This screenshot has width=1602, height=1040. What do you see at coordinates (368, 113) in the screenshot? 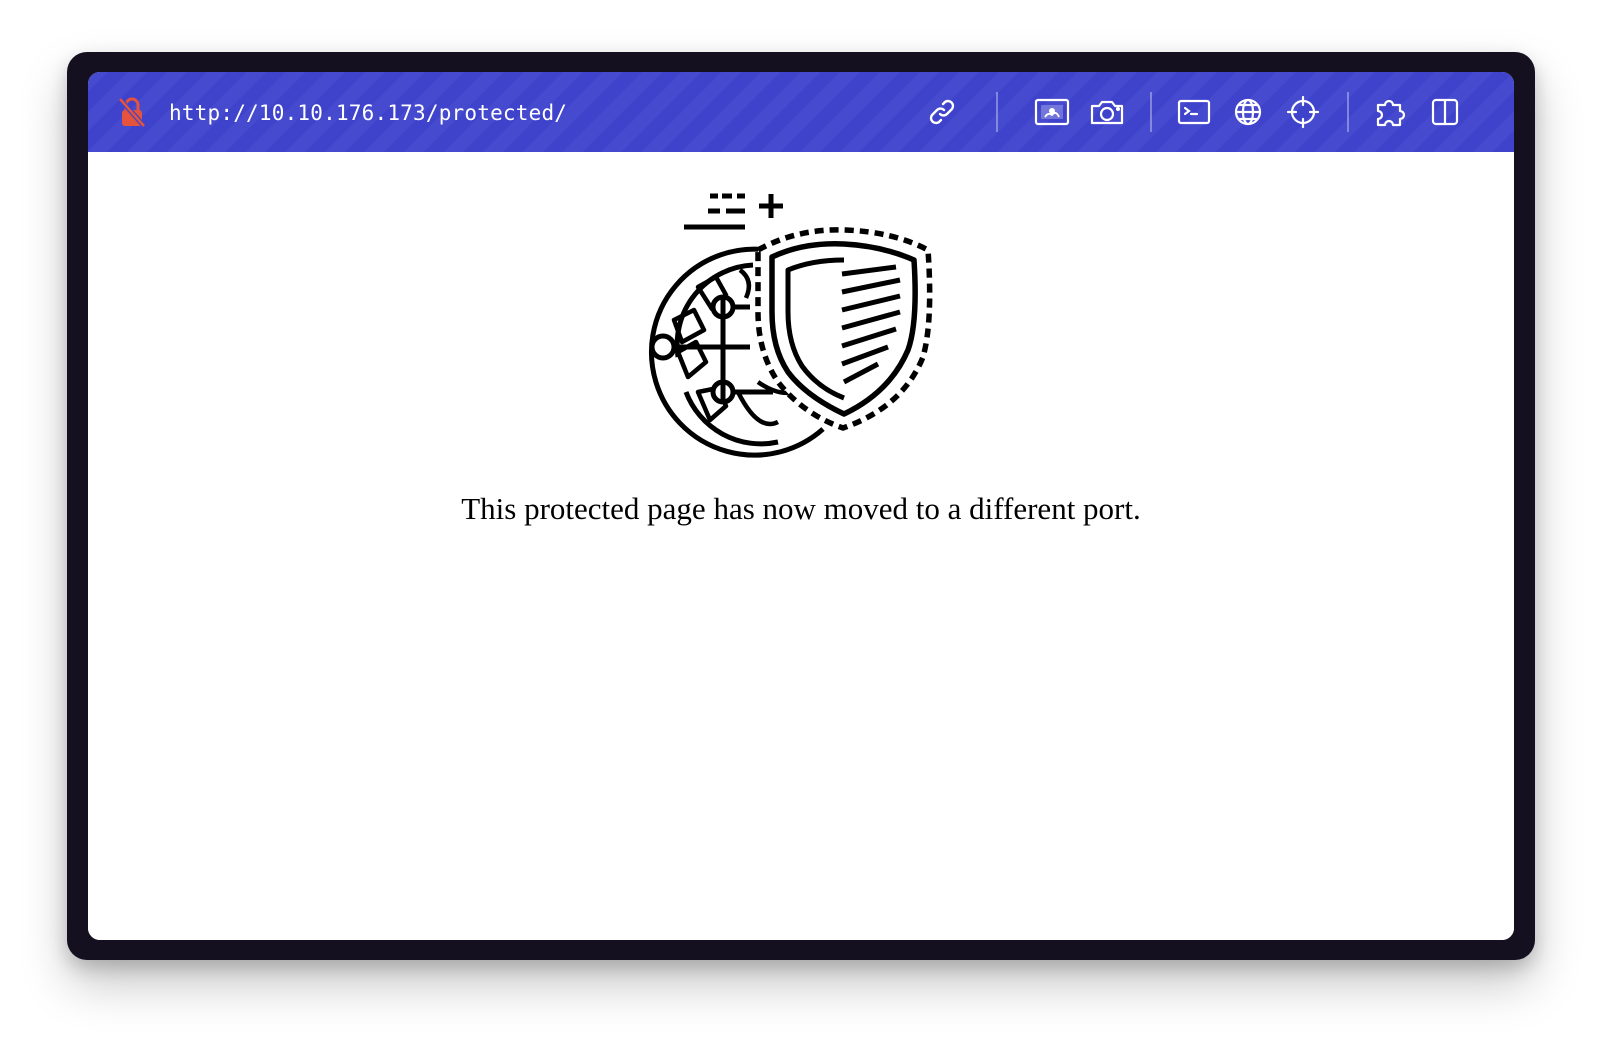
I see `address-bar-url: http://10.10.176.173/protected/` at bounding box center [368, 113].